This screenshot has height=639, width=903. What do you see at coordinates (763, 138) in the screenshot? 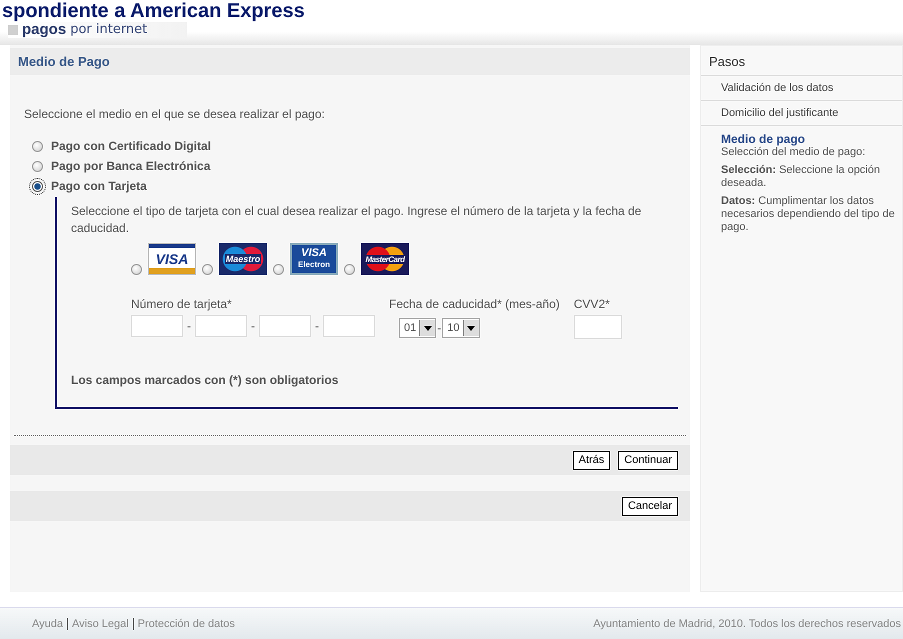
I see `step-item: Medio de pago` at bounding box center [763, 138].